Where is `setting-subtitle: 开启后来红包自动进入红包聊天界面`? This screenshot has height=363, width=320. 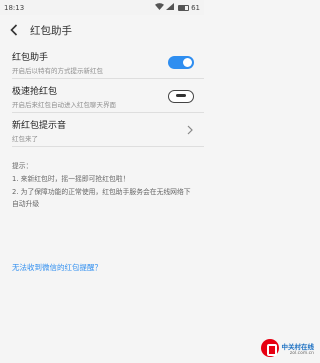 setting-subtitle: 开启后来红包自动进入红包聊天界面 is located at coordinates (64, 104).